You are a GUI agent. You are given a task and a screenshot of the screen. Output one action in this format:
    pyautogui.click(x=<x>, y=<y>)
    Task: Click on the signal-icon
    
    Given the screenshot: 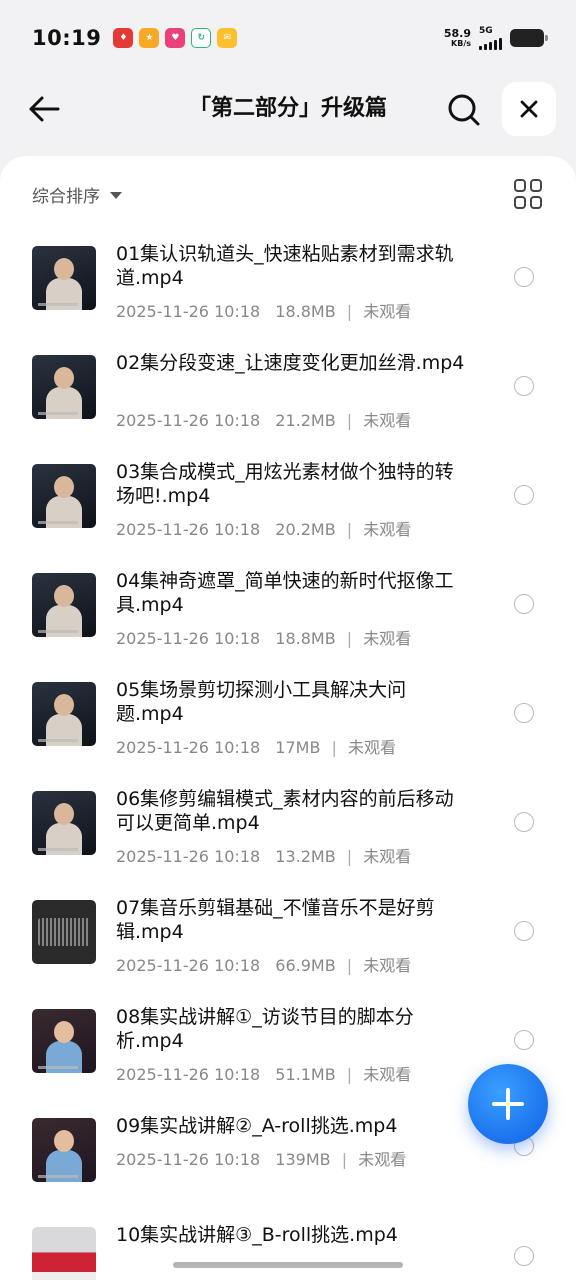 What is the action you would take?
    pyautogui.click(x=490, y=43)
    